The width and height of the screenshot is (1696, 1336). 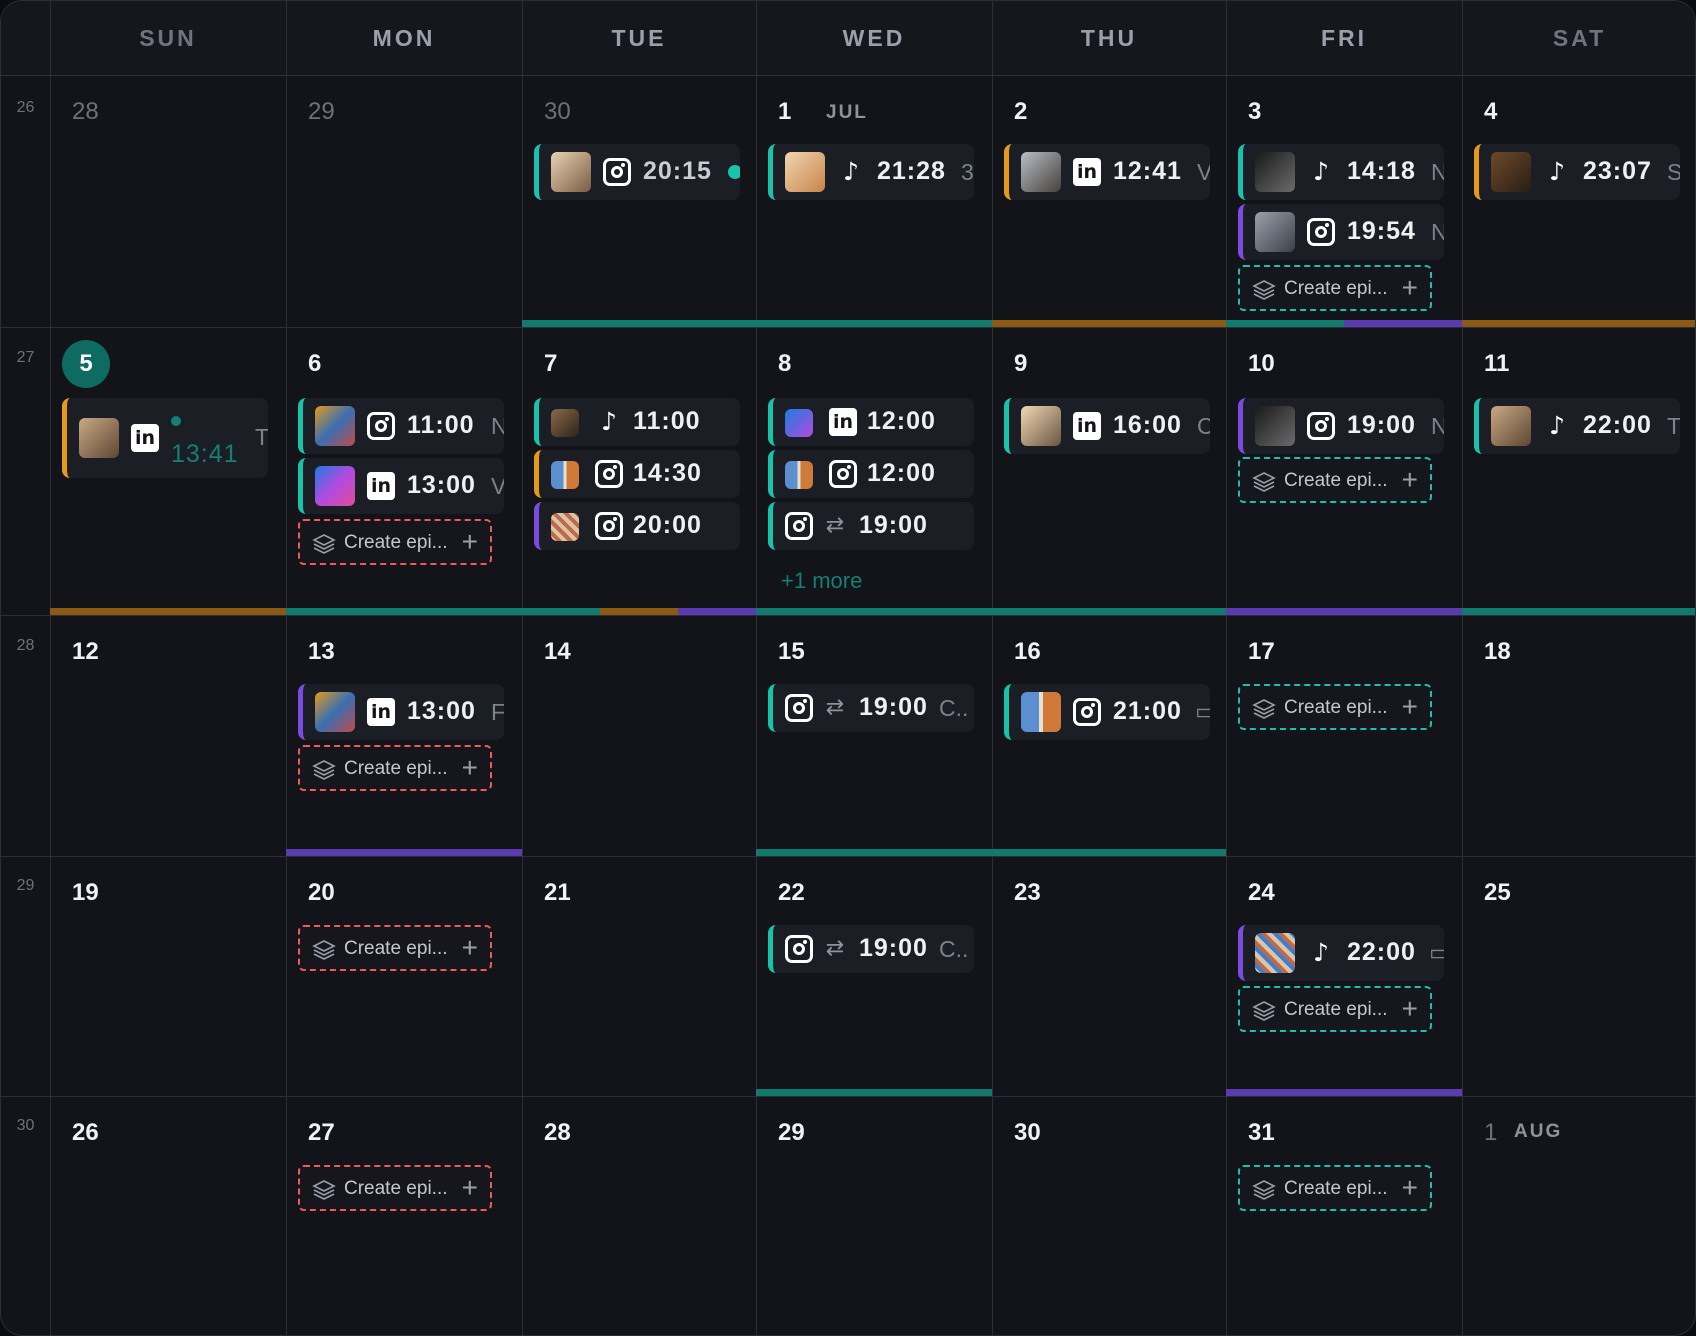 I want to click on day-cell: 7 ♪ 11:00 14:30 20:00, so click(x=639, y=471).